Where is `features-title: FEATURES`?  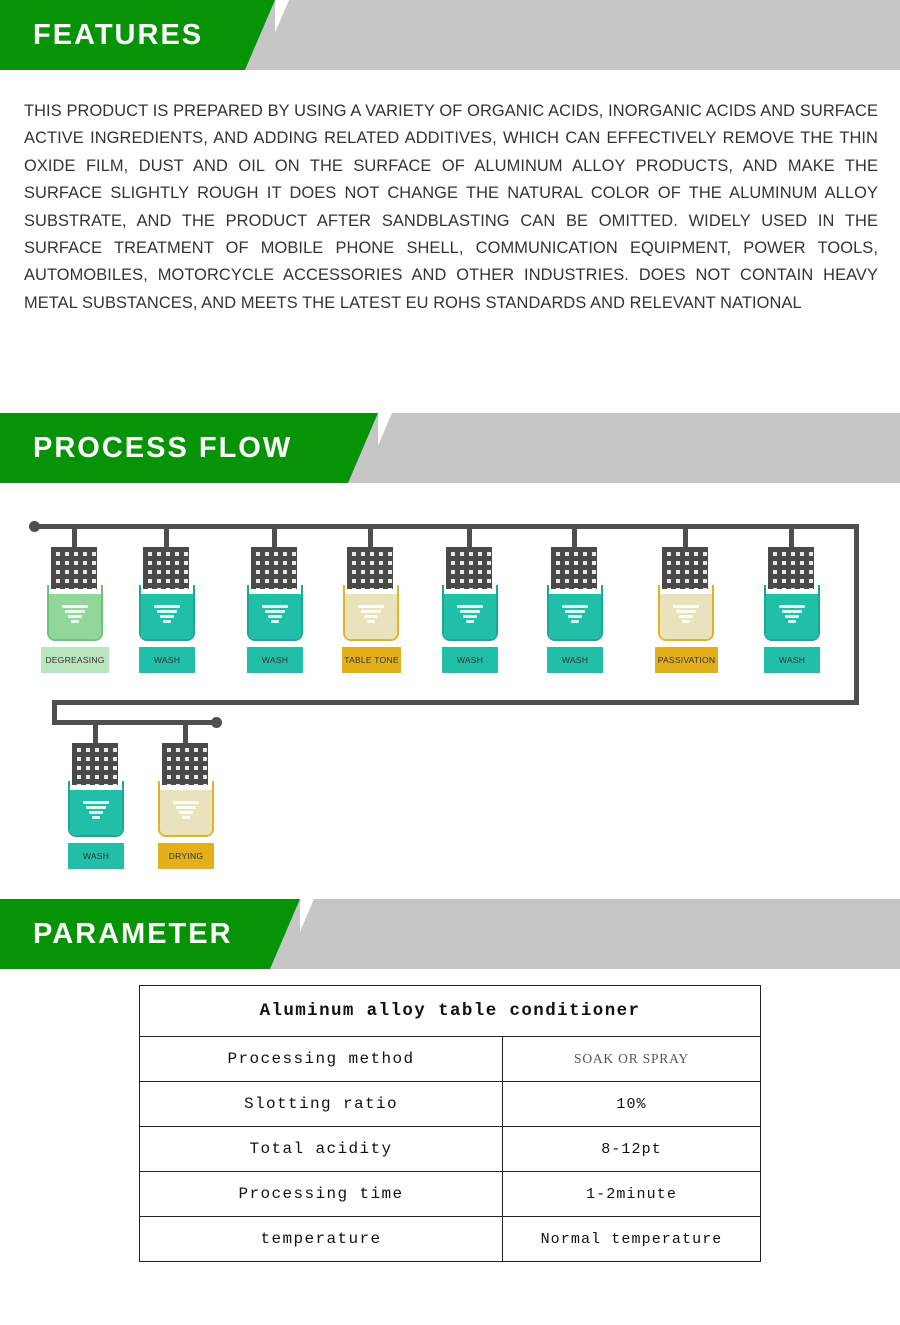 features-title: FEATURES is located at coordinates (118, 34).